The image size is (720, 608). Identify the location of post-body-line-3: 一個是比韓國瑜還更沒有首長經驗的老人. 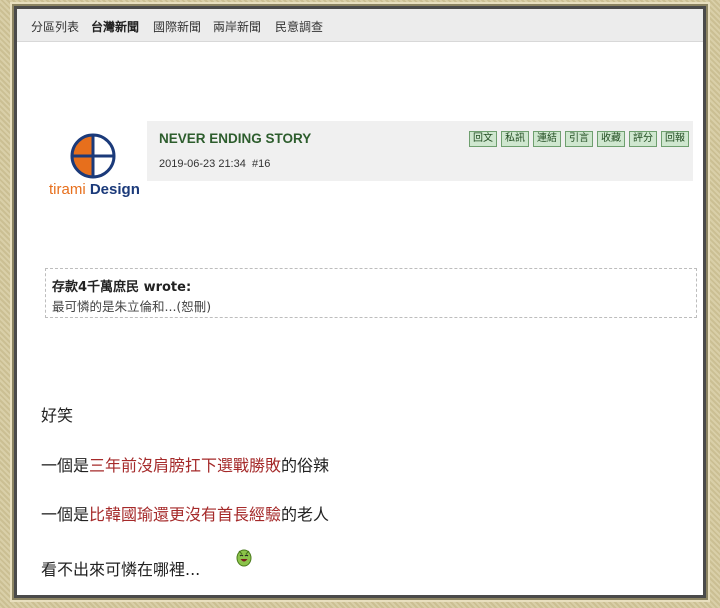
(185, 514).